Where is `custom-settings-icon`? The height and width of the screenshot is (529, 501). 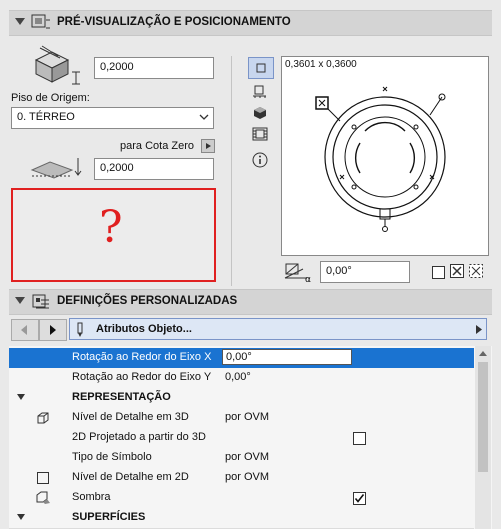
custom-settings-icon is located at coordinates (40, 301).